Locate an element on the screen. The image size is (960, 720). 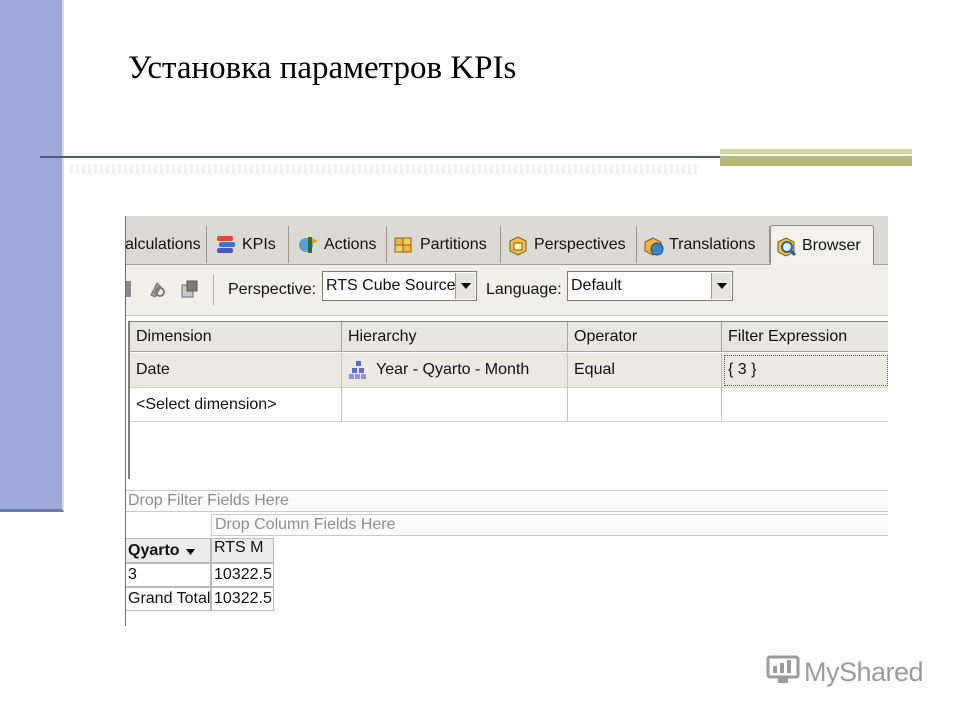
browser-icon is located at coordinates (786, 246).